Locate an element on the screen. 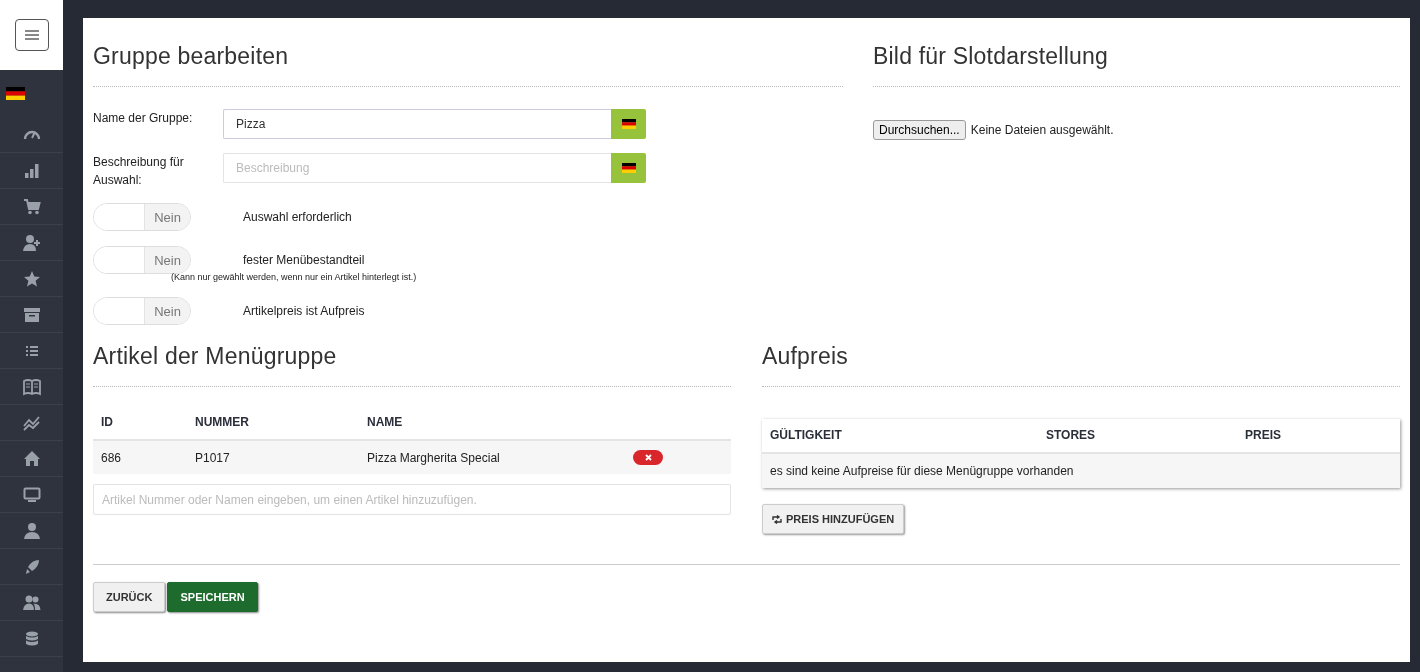 The width and height of the screenshot is (1420, 672). file-status: Keine Dateien ausgewählt. is located at coordinates (1042, 130).